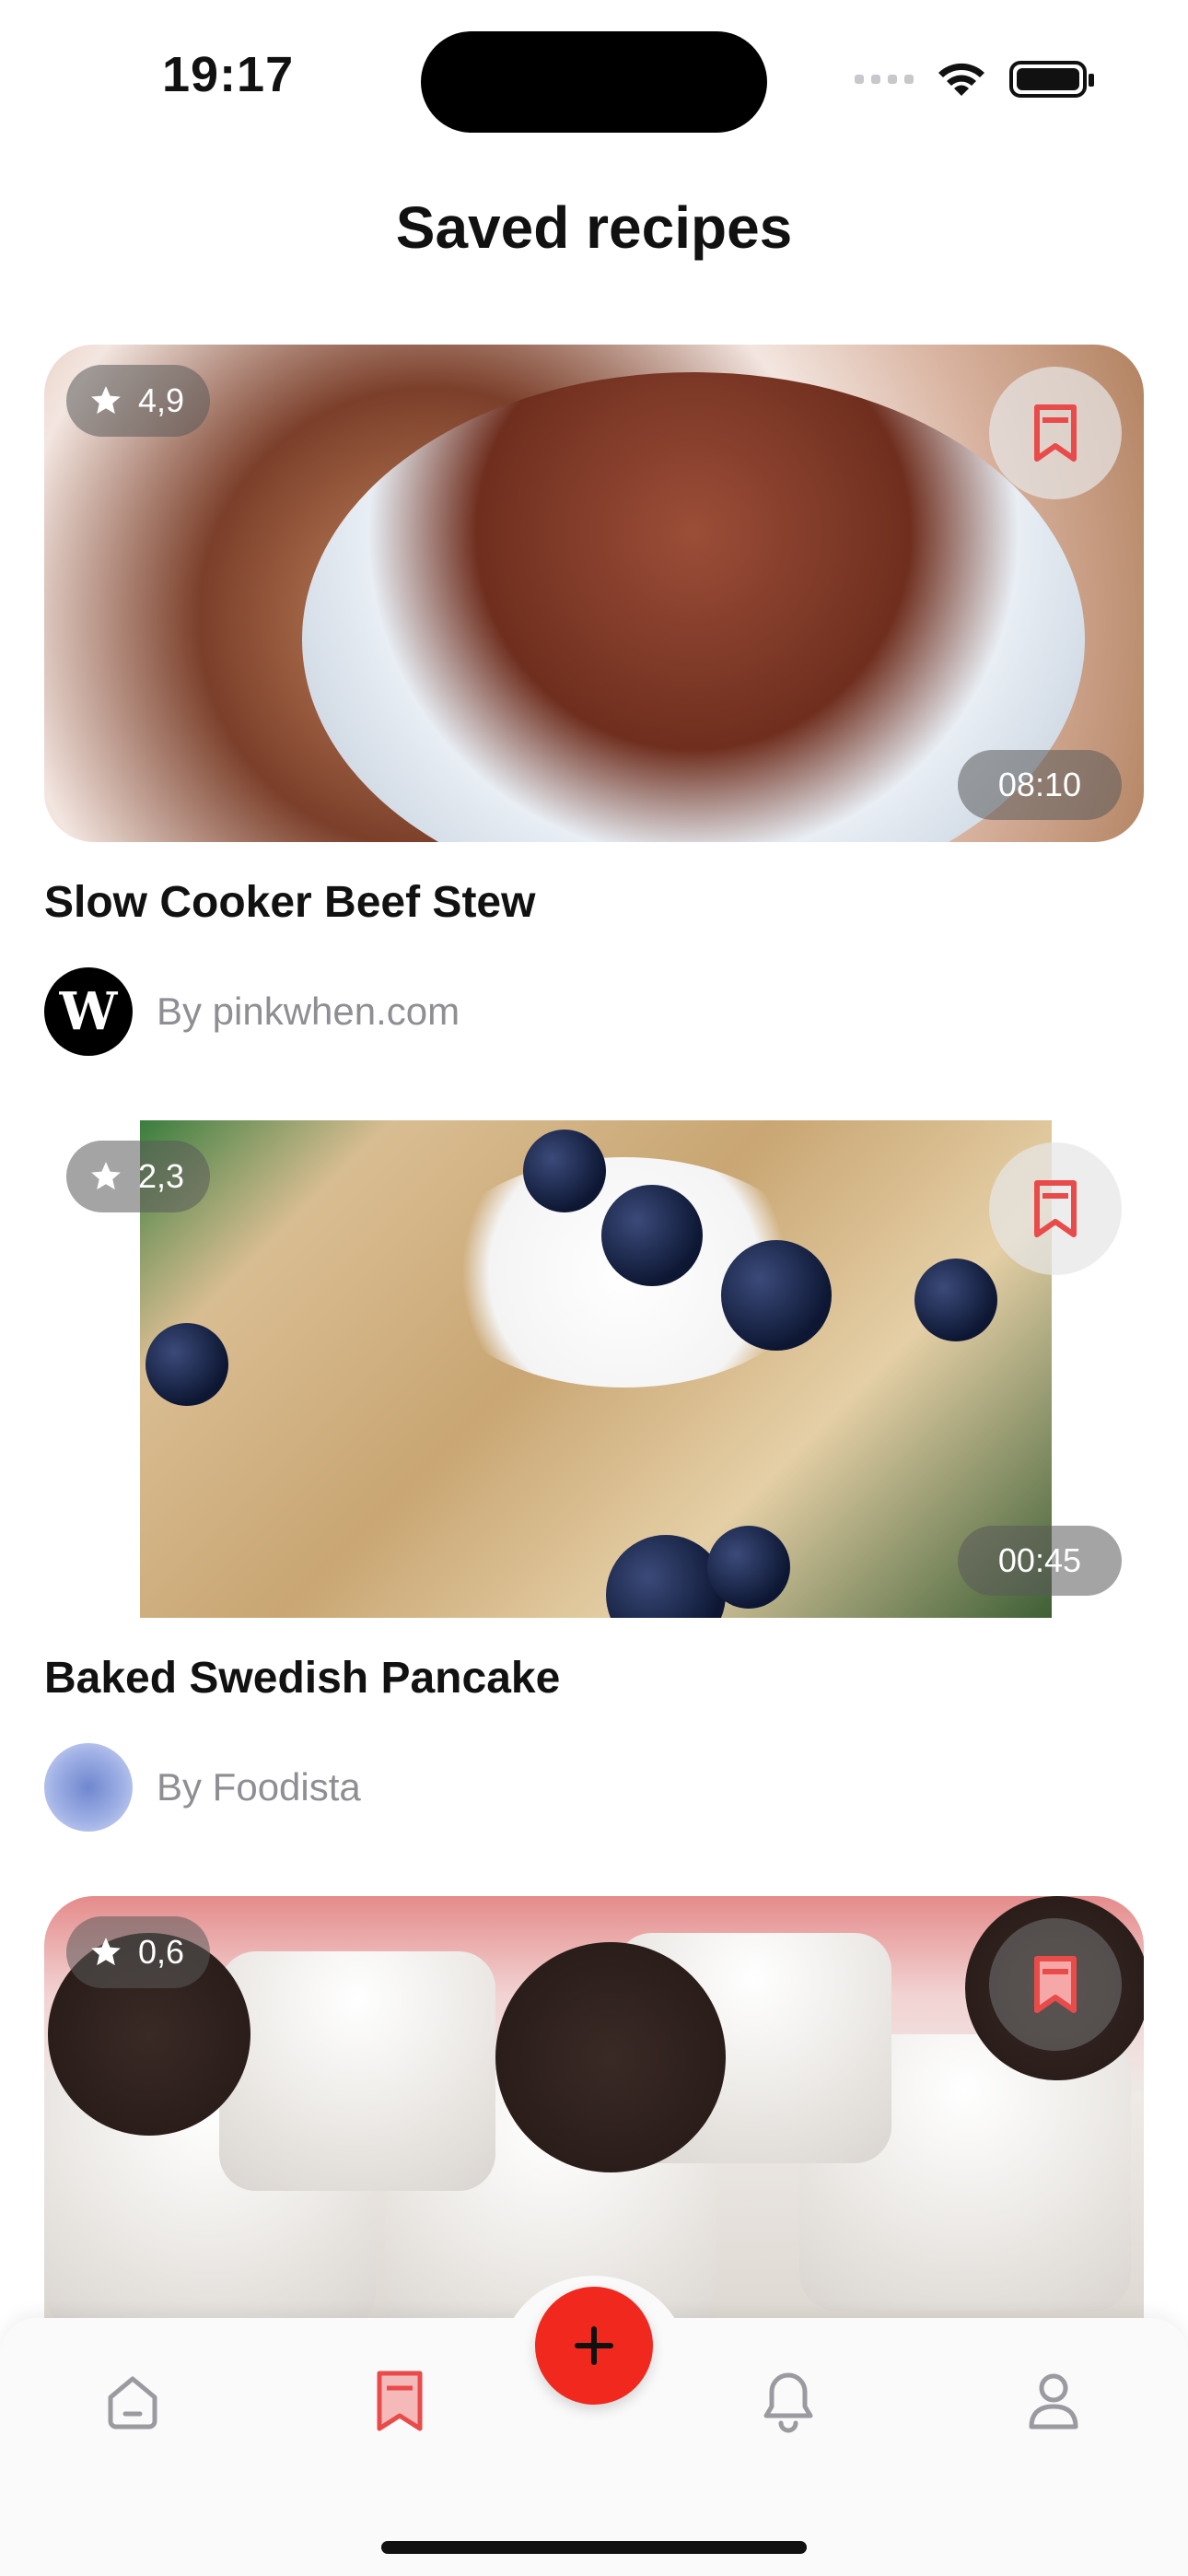 The width and height of the screenshot is (1188, 2576). Describe the element at coordinates (161, 400) in the screenshot. I see `rating-value: 4,9` at that location.